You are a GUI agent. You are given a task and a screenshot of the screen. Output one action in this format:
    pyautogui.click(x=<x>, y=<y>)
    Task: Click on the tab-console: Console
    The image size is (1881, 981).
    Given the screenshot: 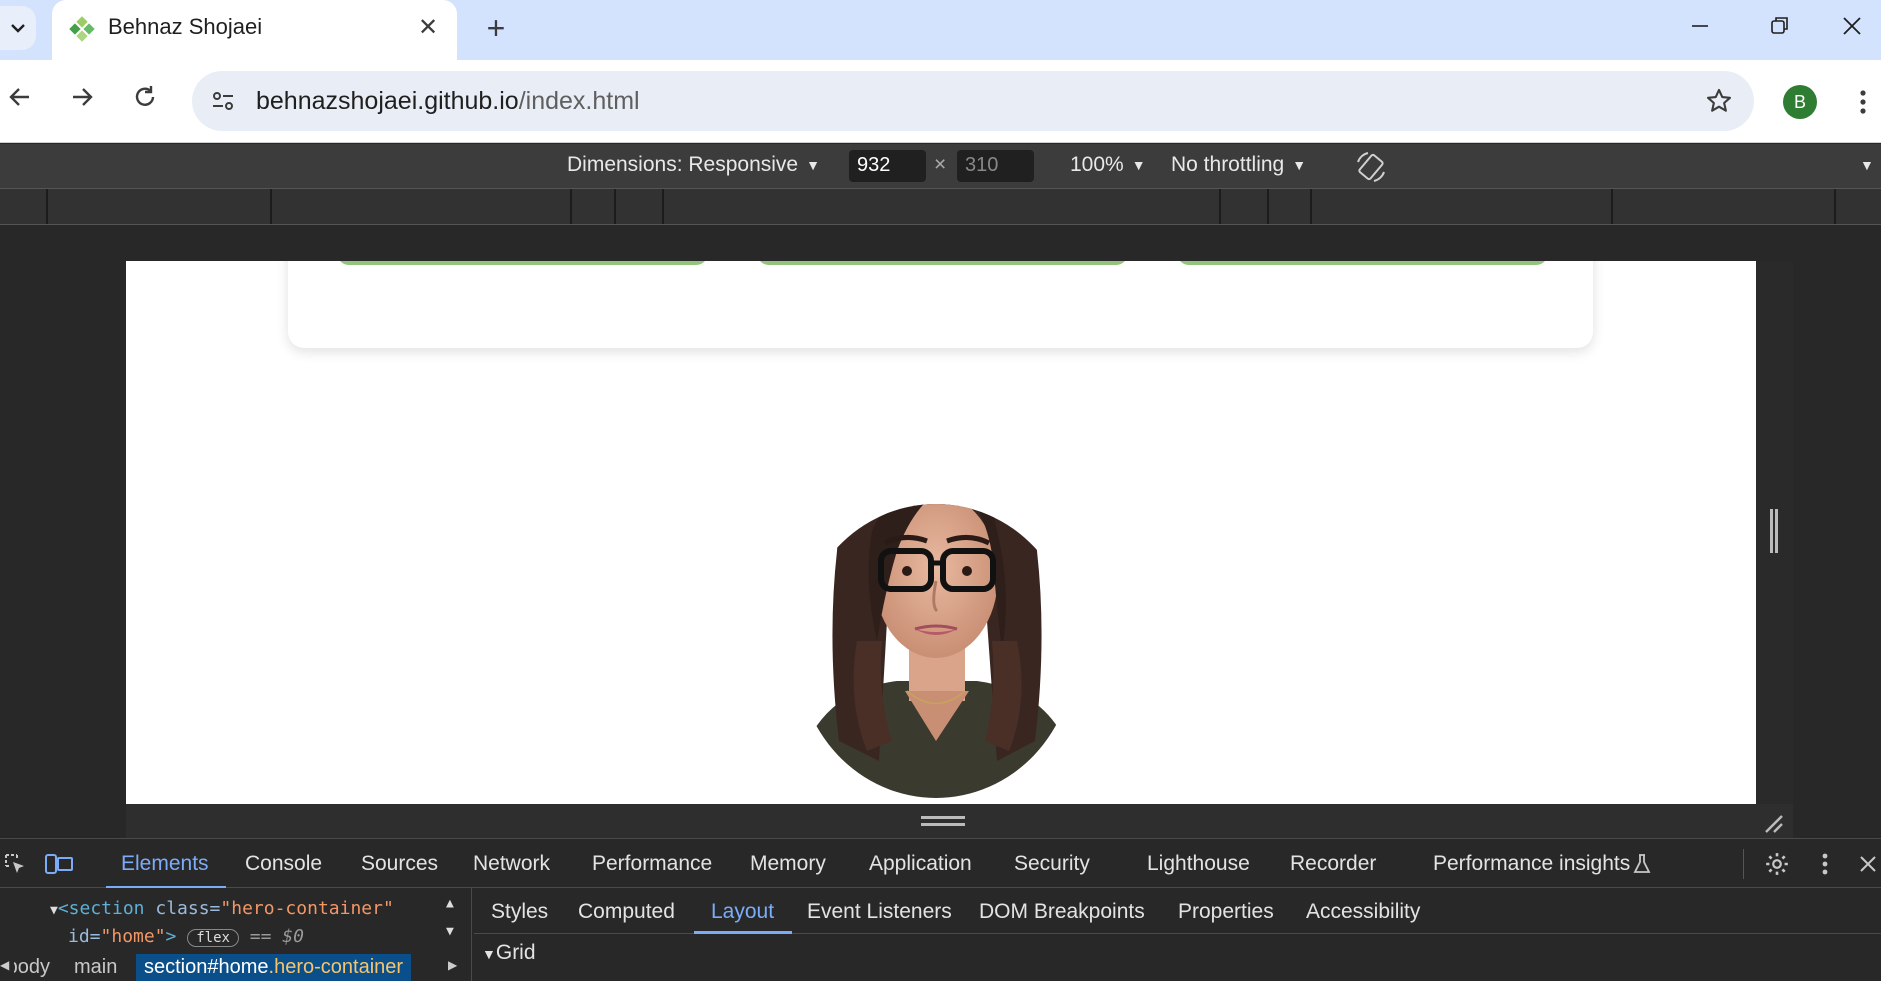 What is the action you would take?
    pyautogui.click(x=283, y=864)
    